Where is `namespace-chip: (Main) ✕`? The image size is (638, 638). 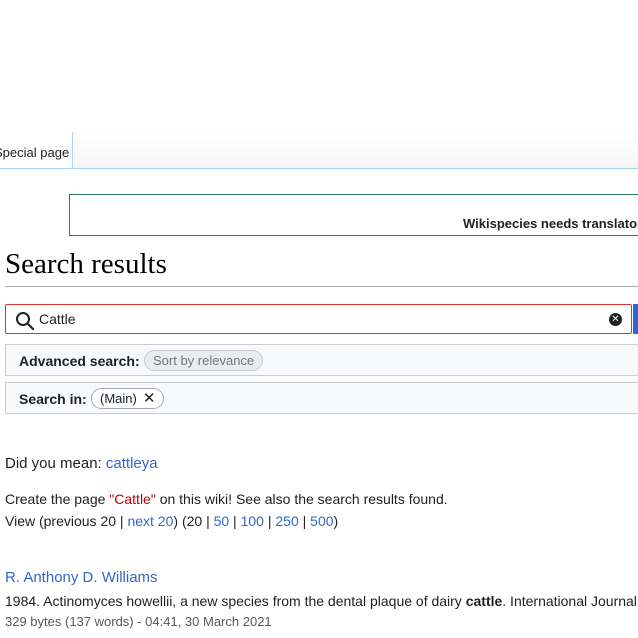
namespace-chip: (Main) ✕ is located at coordinates (128, 398).